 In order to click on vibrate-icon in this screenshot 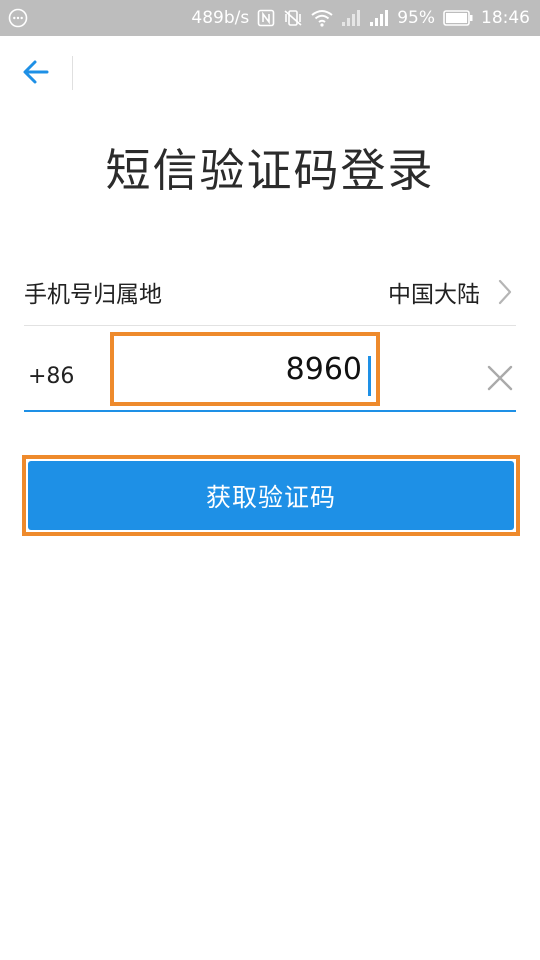, I will do `click(293, 18)`.